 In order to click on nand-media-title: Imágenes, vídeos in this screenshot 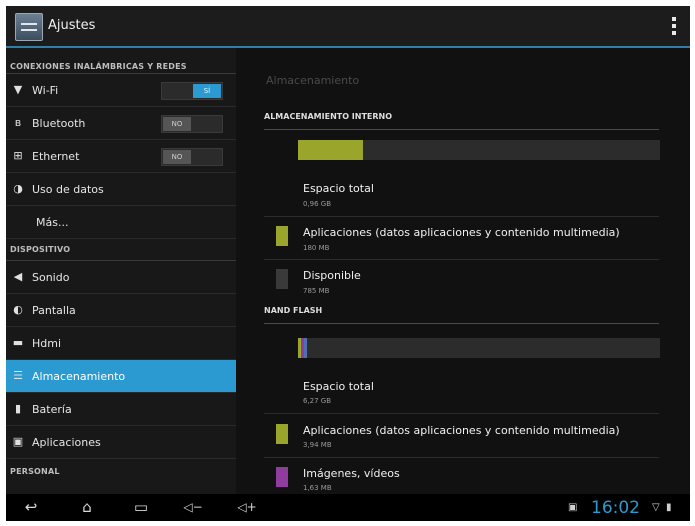, I will do `click(351, 473)`.